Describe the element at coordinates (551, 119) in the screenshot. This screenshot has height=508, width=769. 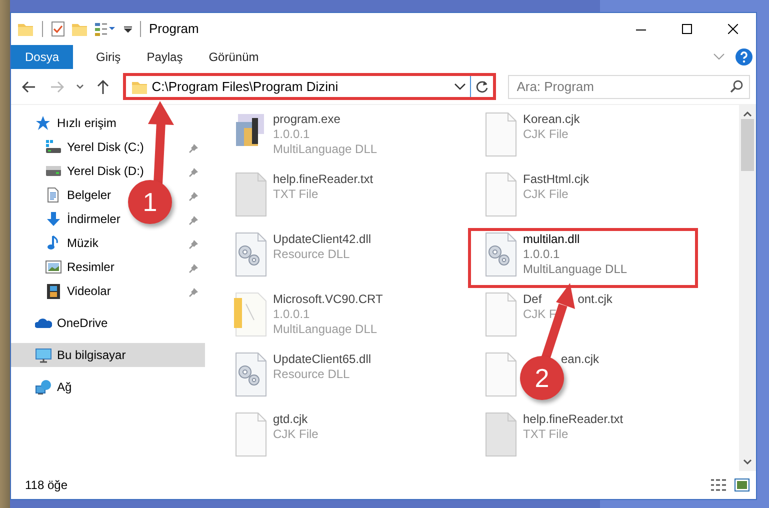
I see `file-name: Korean.cjk` at that location.